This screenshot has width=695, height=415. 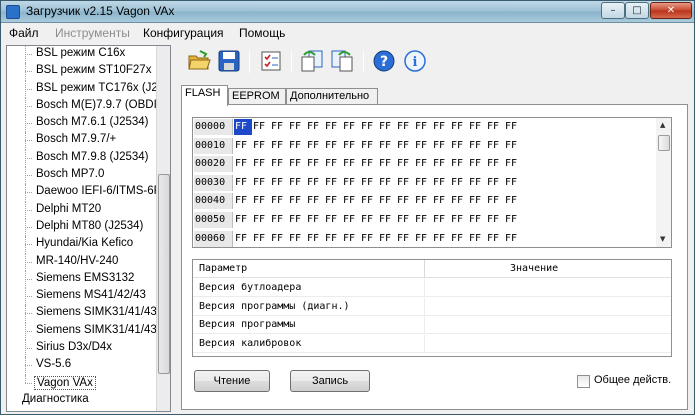 I want to click on param-row: Версия программы (диагн.), so click(x=432, y=306).